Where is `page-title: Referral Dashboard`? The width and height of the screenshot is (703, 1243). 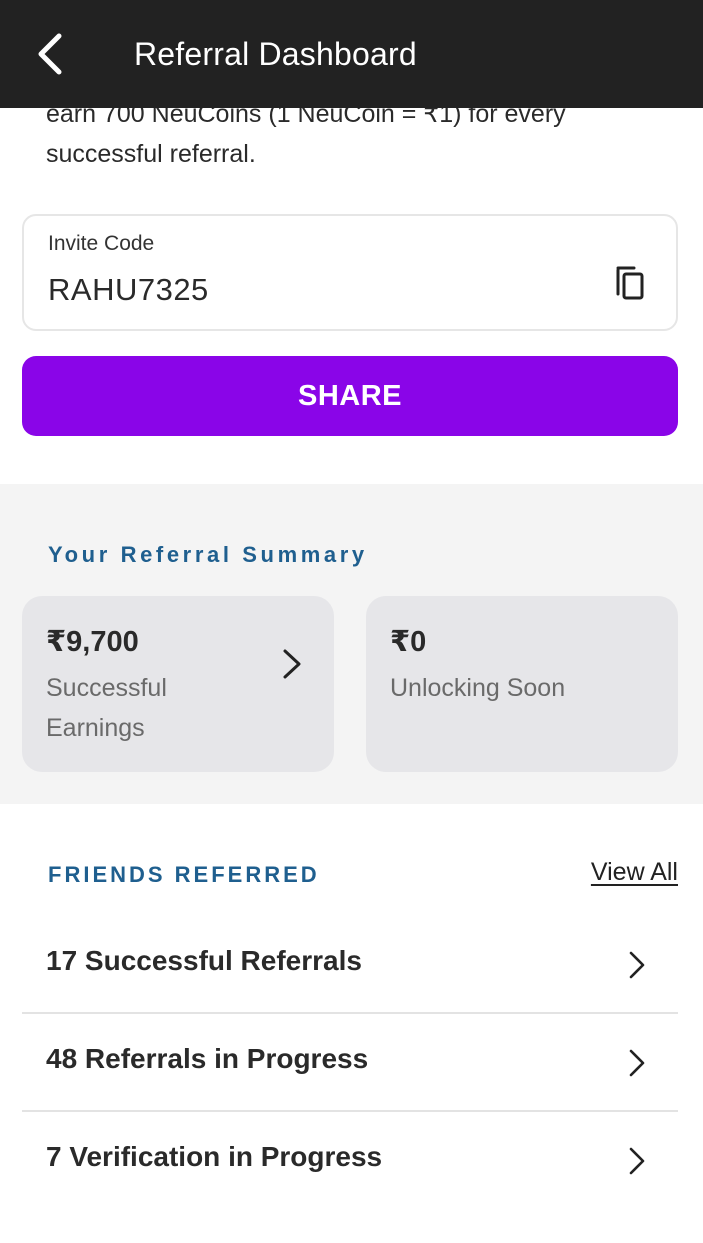 page-title: Referral Dashboard is located at coordinates (275, 54).